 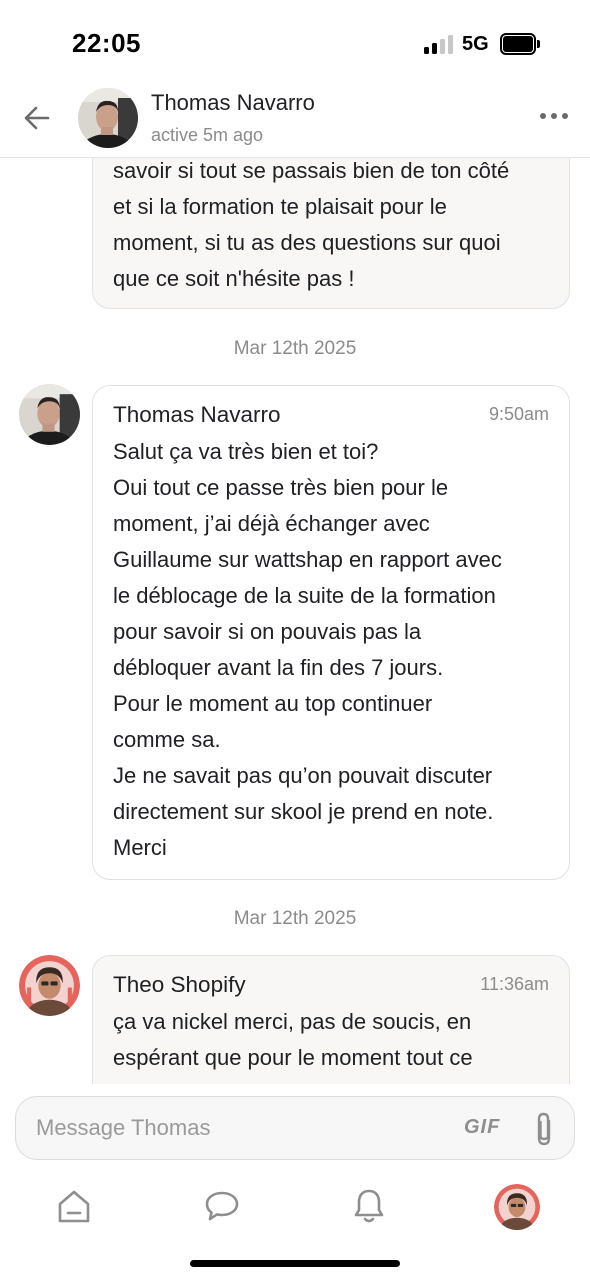 What do you see at coordinates (108, 118) in the screenshot?
I see `contact-avatar` at bounding box center [108, 118].